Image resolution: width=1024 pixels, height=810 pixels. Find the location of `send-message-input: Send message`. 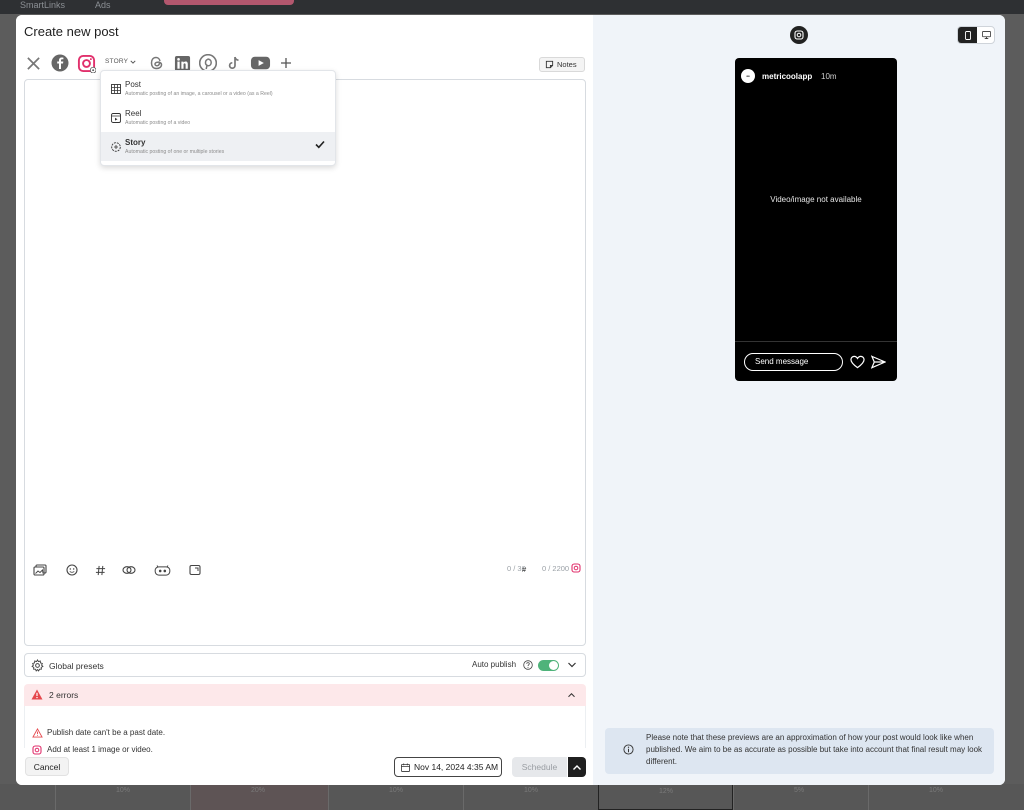

send-message-input: Send message is located at coordinates (793, 362).